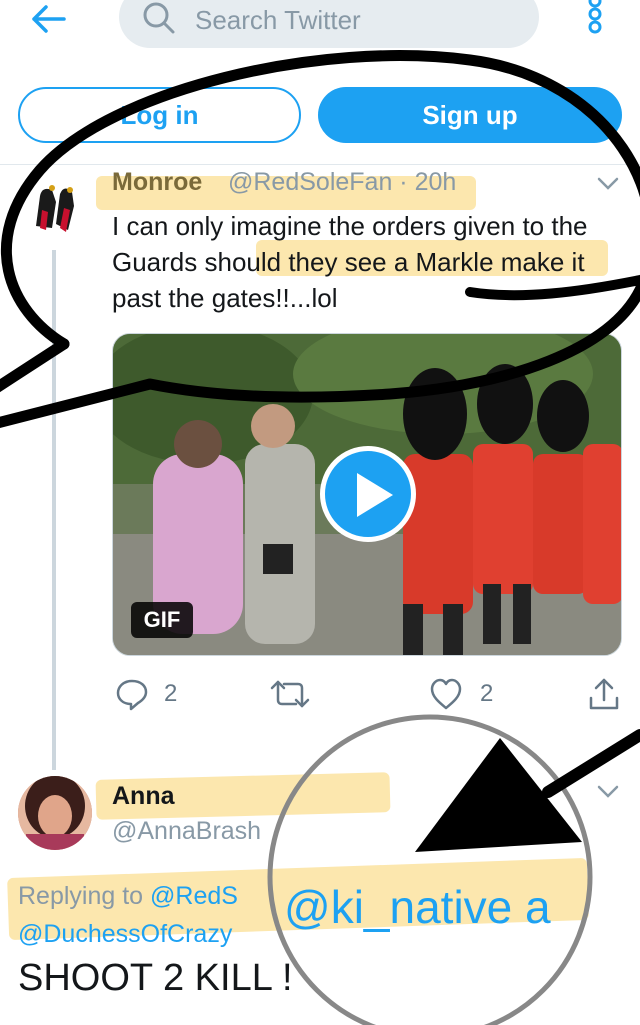 The image size is (640, 1025). Describe the element at coordinates (487, 693) in the screenshot. I see `like-count: 2` at that location.